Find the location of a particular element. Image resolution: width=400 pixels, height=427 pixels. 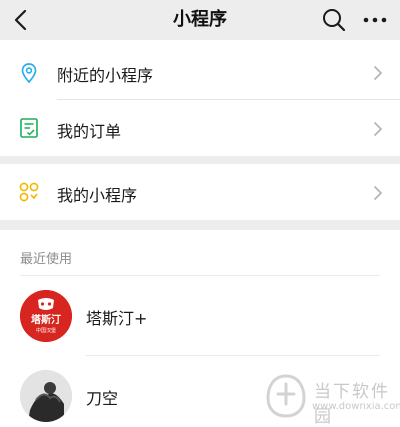

more-horizontal-icon is located at coordinates (375, 20).